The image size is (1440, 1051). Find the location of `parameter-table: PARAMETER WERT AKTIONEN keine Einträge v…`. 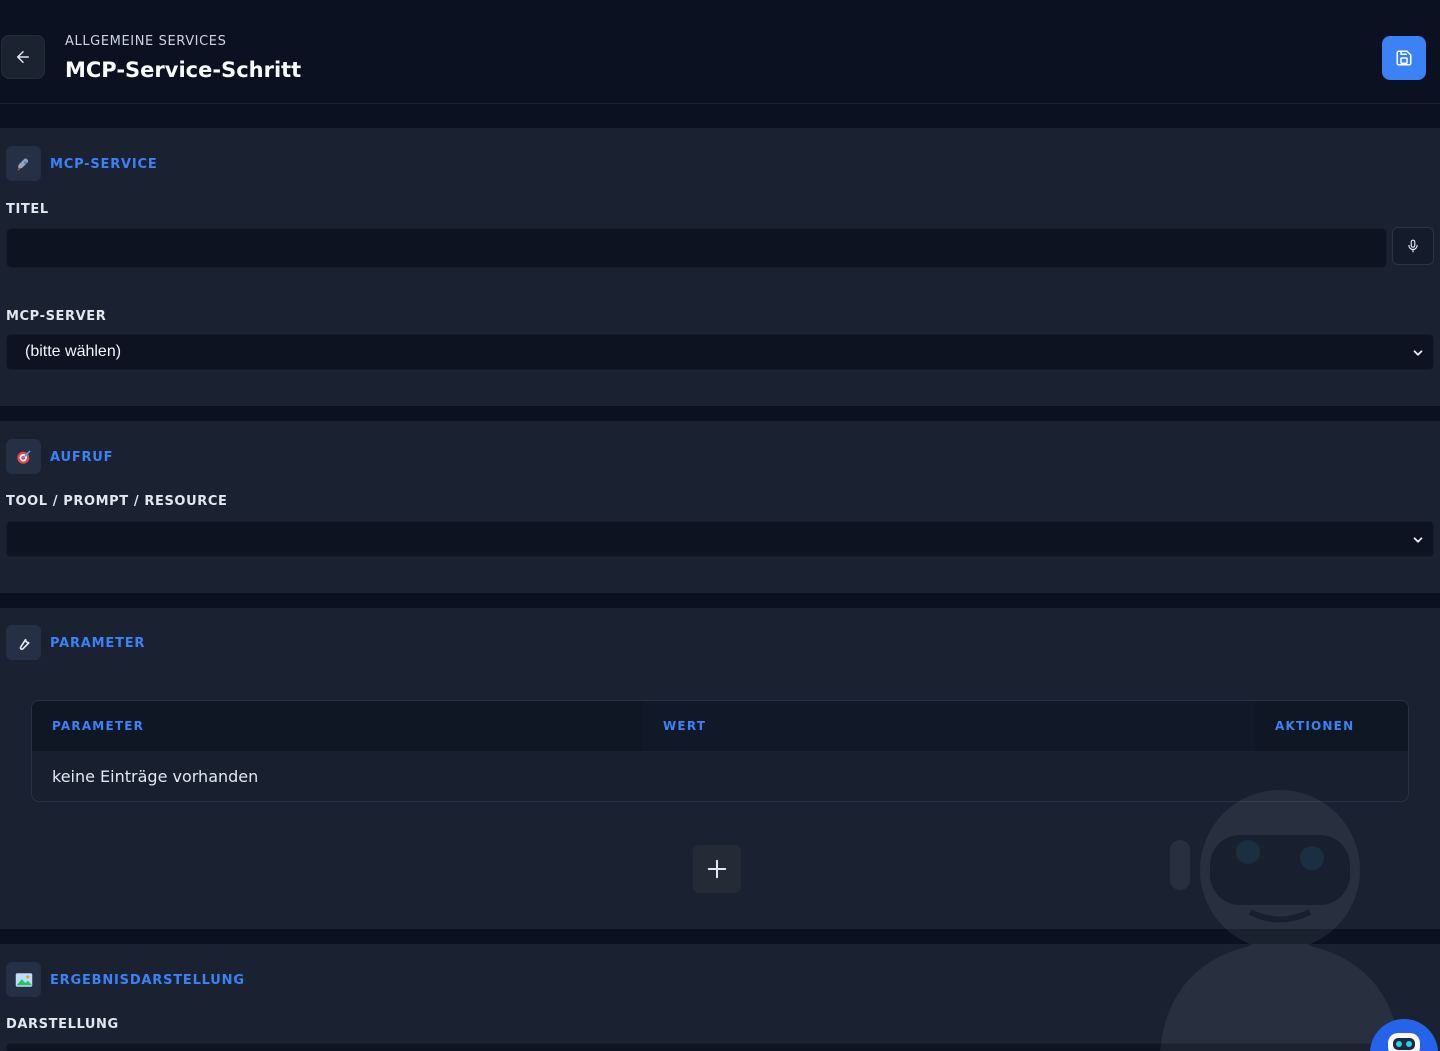

parameter-table: PARAMETER WERT AKTIONEN keine Einträge v… is located at coordinates (720, 751).